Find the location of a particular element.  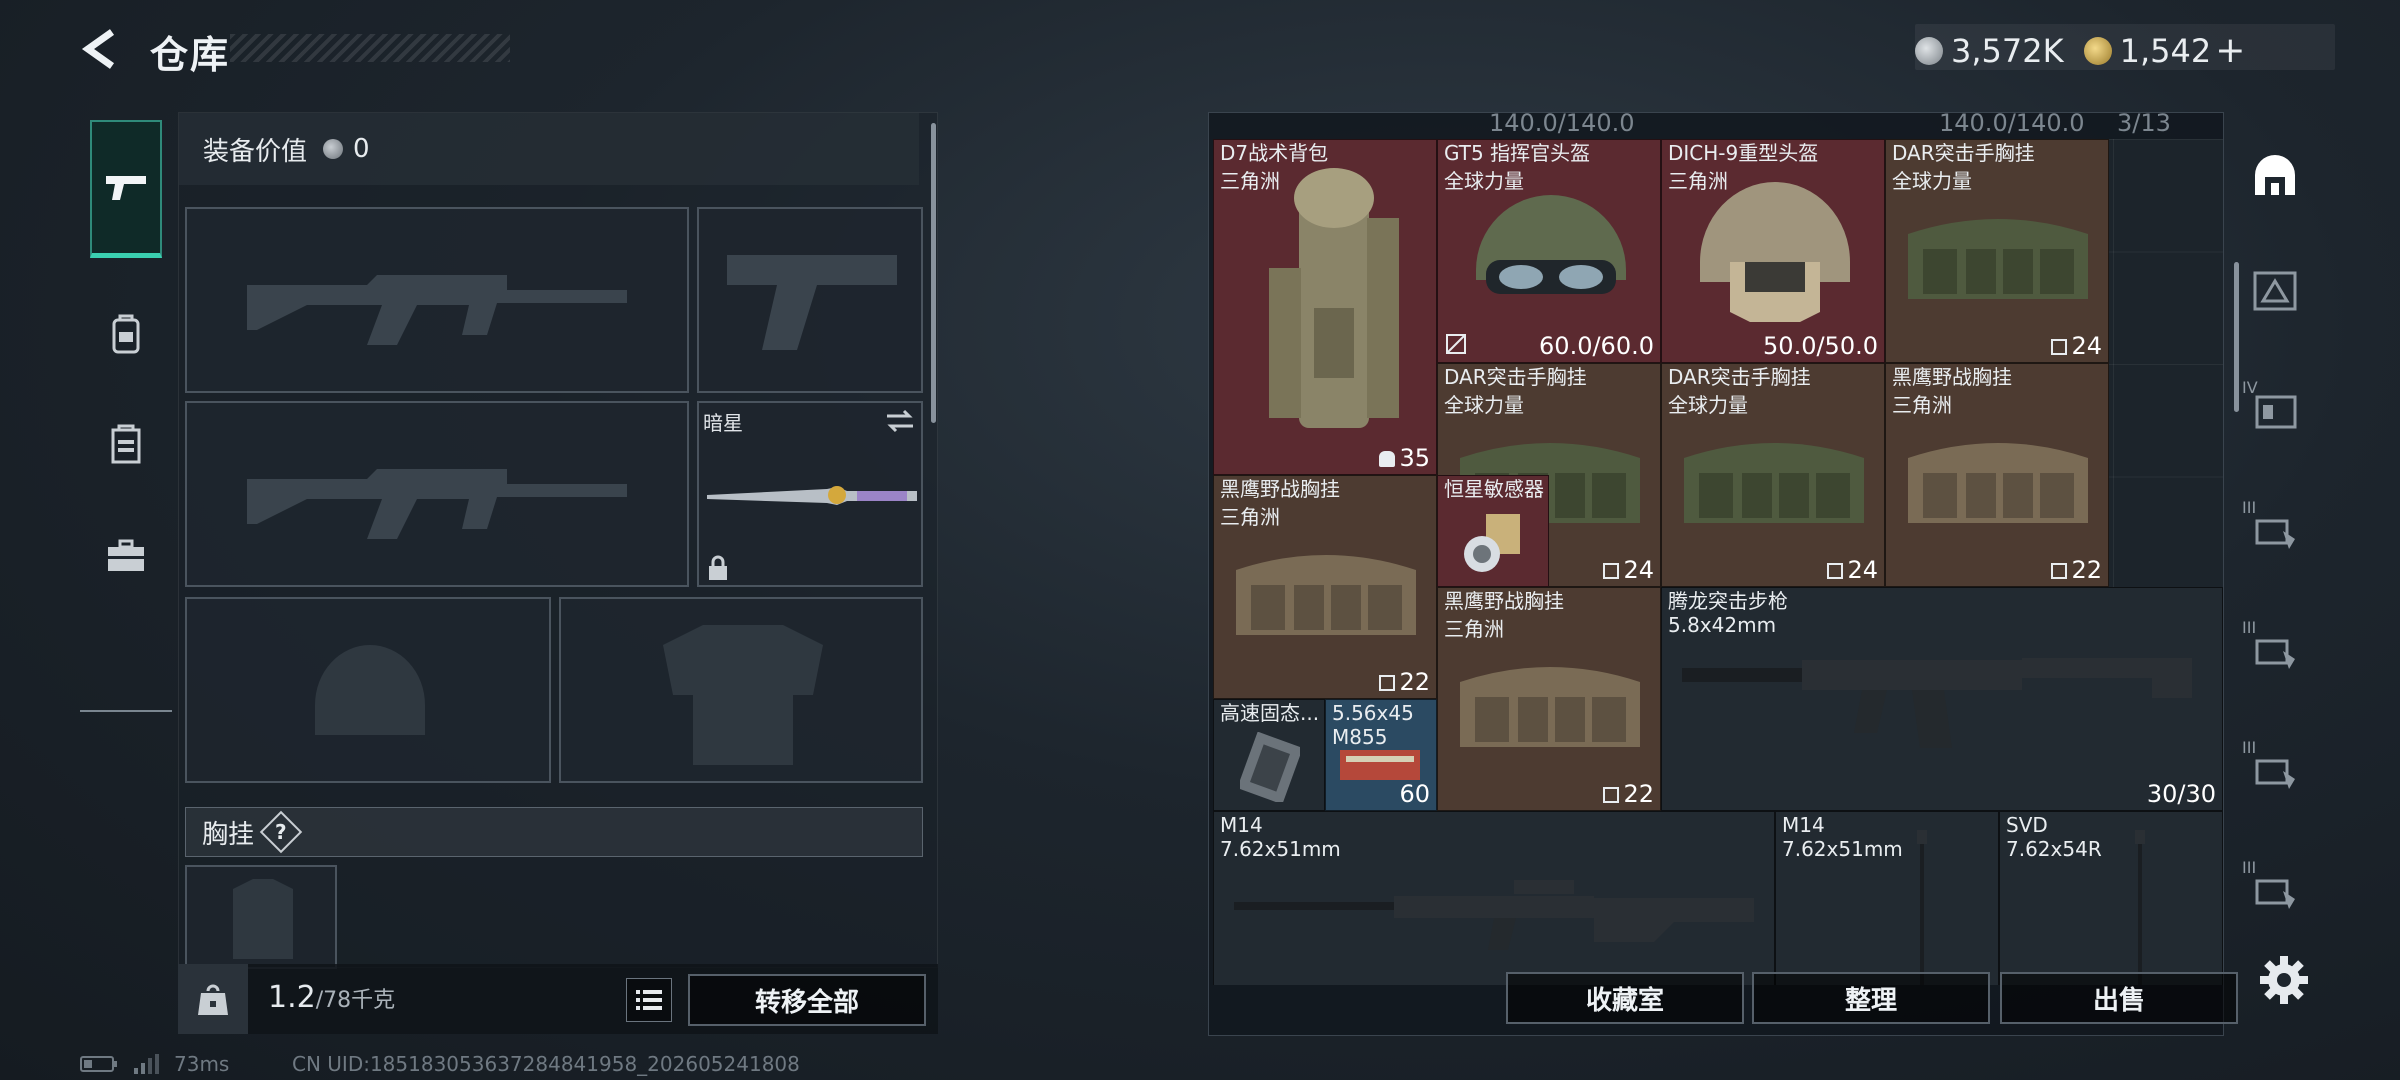

page-title: 仓库 is located at coordinates (190, 55).